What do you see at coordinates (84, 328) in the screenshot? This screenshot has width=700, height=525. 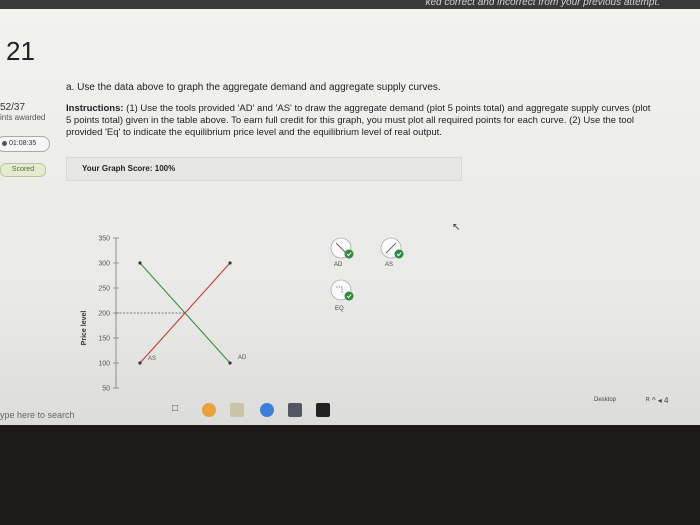 I see `y-axis-label: Price level` at bounding box center [84, 328].